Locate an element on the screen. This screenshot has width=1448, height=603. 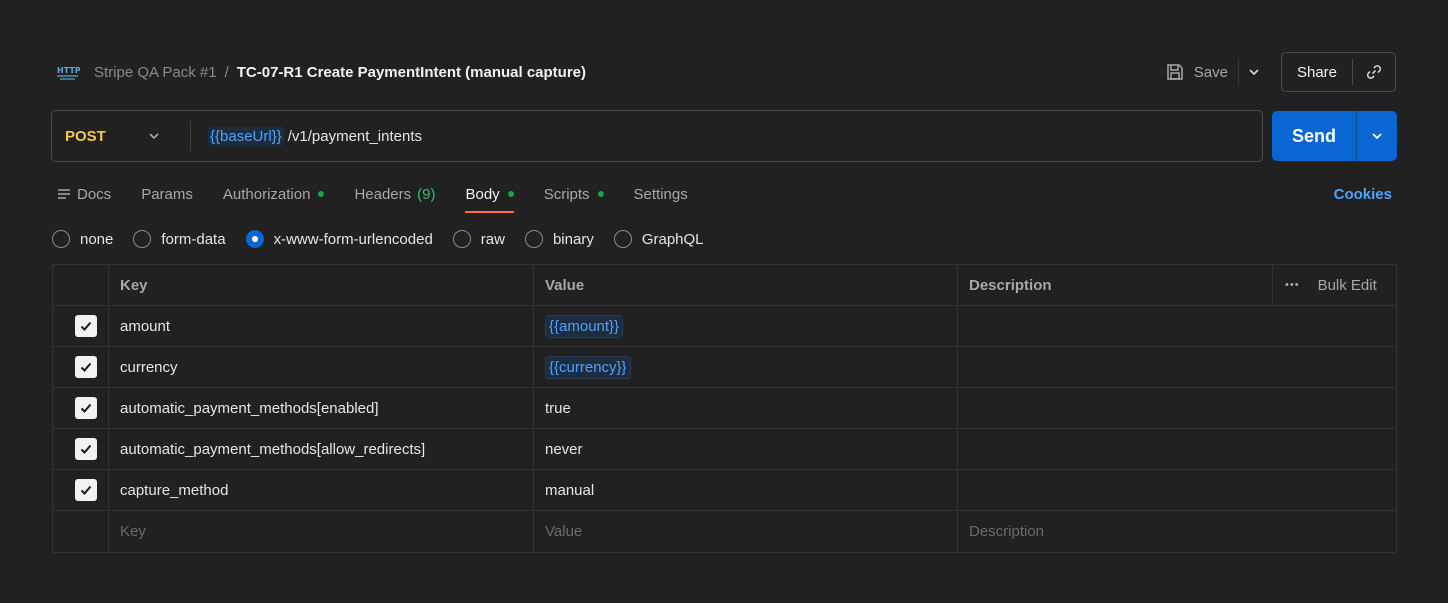
table-row: amount {{amount}} is located at coordinates (724, 326).